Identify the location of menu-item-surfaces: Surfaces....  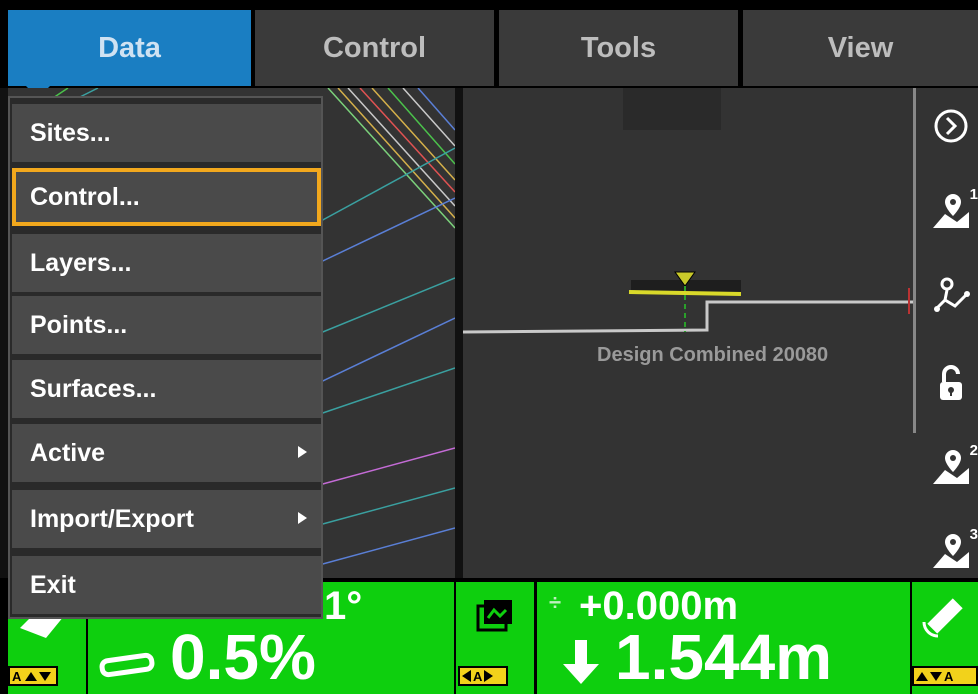
(166, 389).